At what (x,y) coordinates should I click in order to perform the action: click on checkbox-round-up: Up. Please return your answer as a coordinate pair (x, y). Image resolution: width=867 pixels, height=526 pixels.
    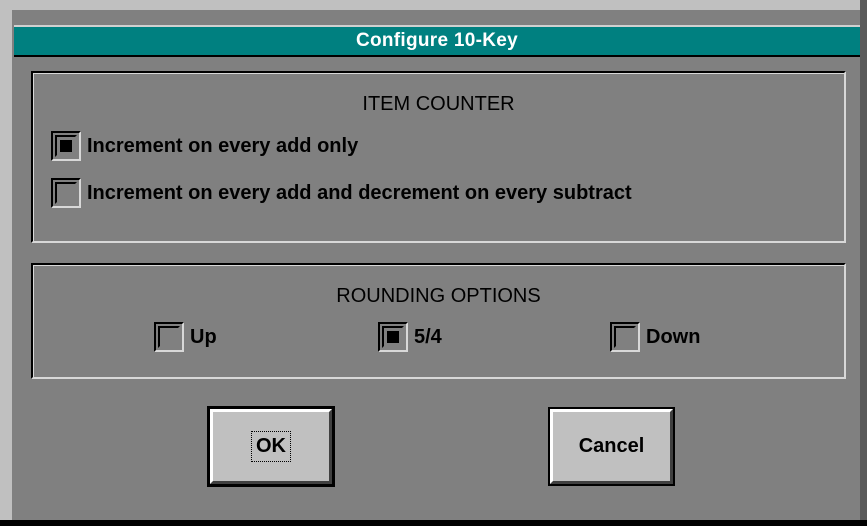
    Looking at the image, I should click on (185, 337).